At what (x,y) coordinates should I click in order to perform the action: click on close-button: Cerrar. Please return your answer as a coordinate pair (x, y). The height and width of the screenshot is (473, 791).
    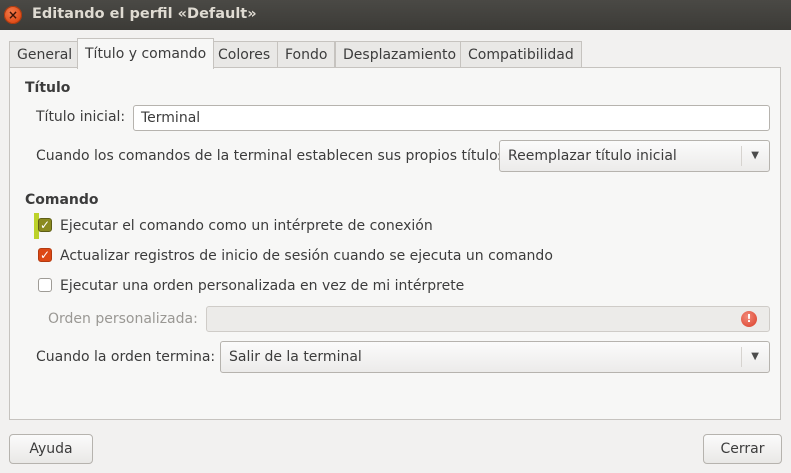
    Looking at the image, I should click on (742, 449).